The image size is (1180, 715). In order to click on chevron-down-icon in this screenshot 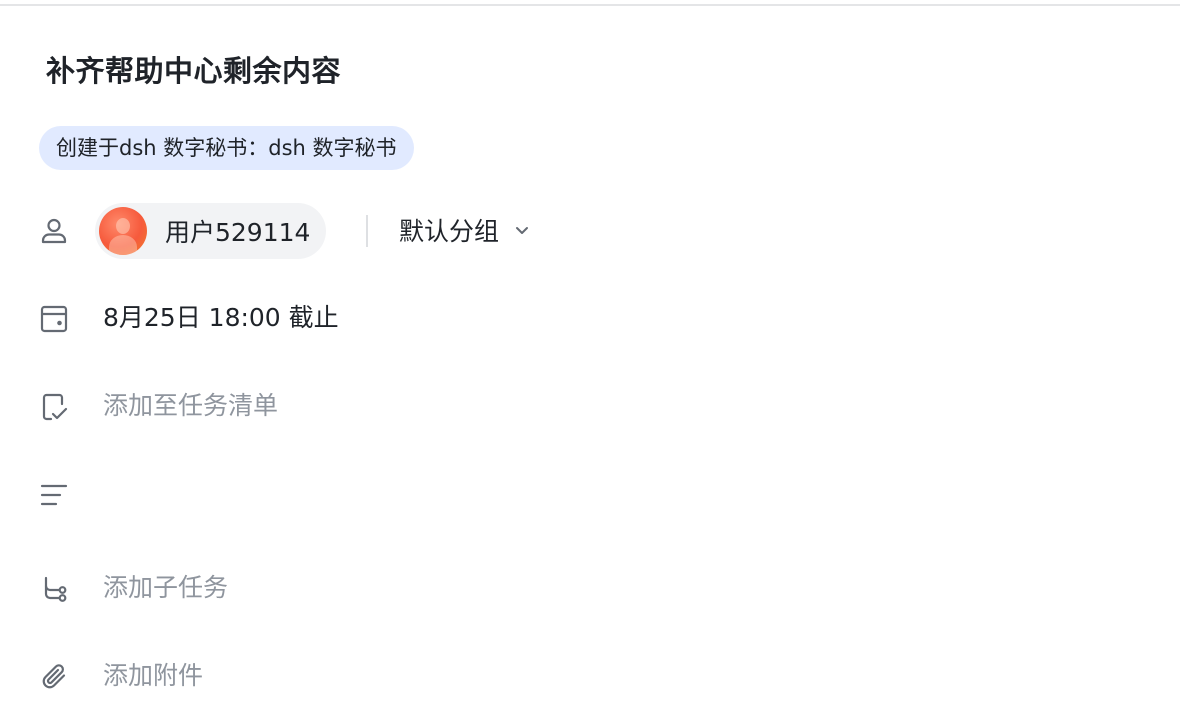, I will do `click(522, 230)`.